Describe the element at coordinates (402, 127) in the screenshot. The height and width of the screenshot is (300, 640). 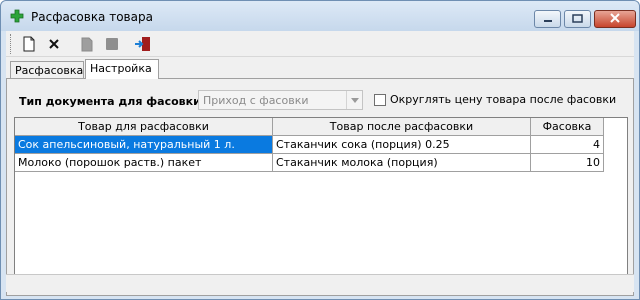
I see `column-header-target: Товар после расфасовки` at that location.